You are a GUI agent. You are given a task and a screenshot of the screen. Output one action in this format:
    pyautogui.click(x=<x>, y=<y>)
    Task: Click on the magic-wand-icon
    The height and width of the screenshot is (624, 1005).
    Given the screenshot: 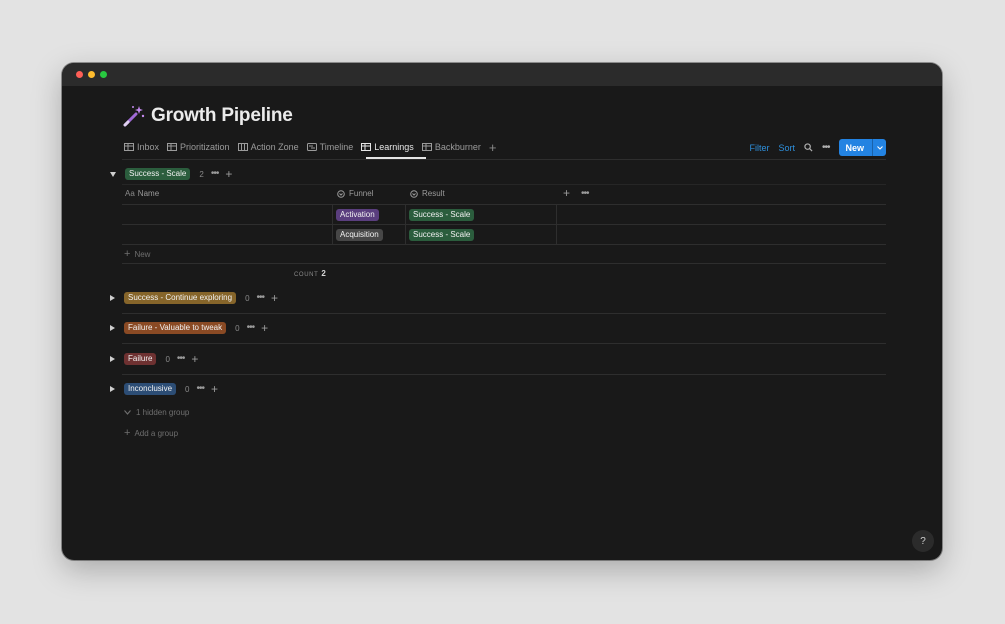 What is the action you would take?
    pyautogui.click(x=134, y=116)
    